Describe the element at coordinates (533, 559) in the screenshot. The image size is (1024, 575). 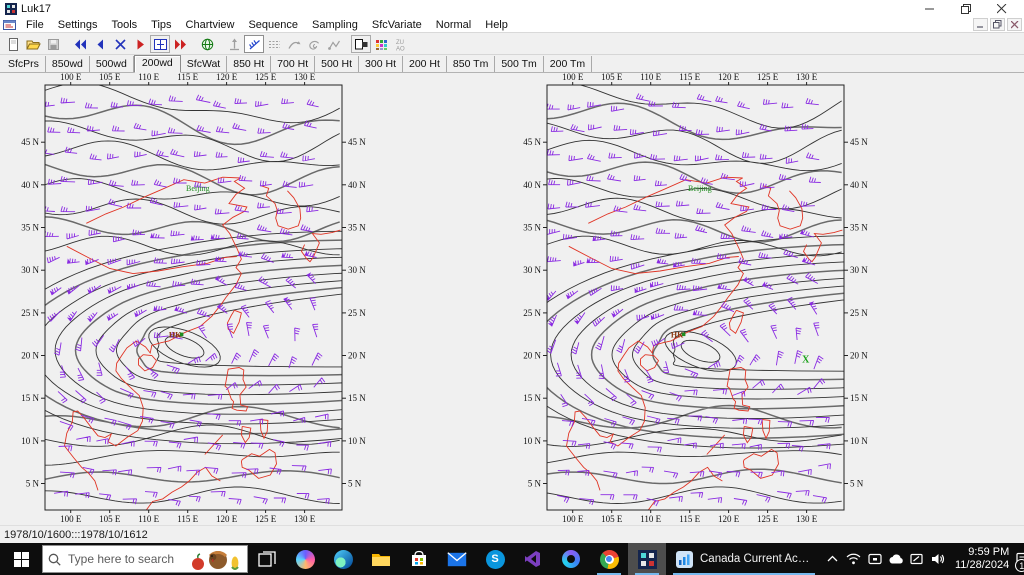
I see `visual-studio-icon` at that location.